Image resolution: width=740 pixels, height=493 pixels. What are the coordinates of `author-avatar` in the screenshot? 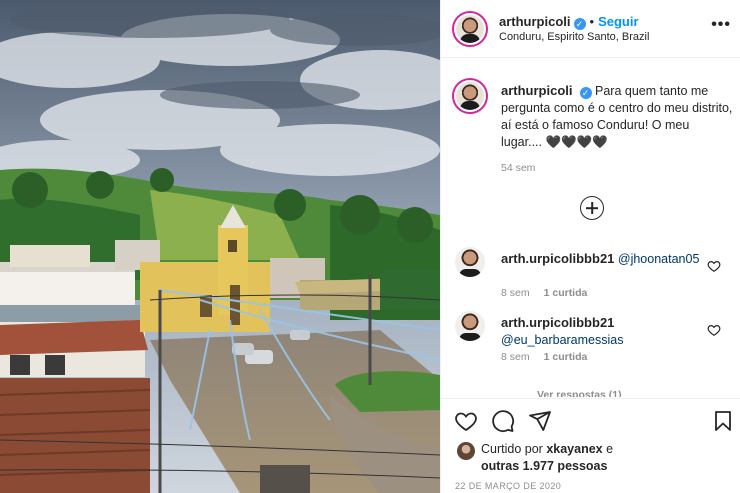 It's located at (470, 29).